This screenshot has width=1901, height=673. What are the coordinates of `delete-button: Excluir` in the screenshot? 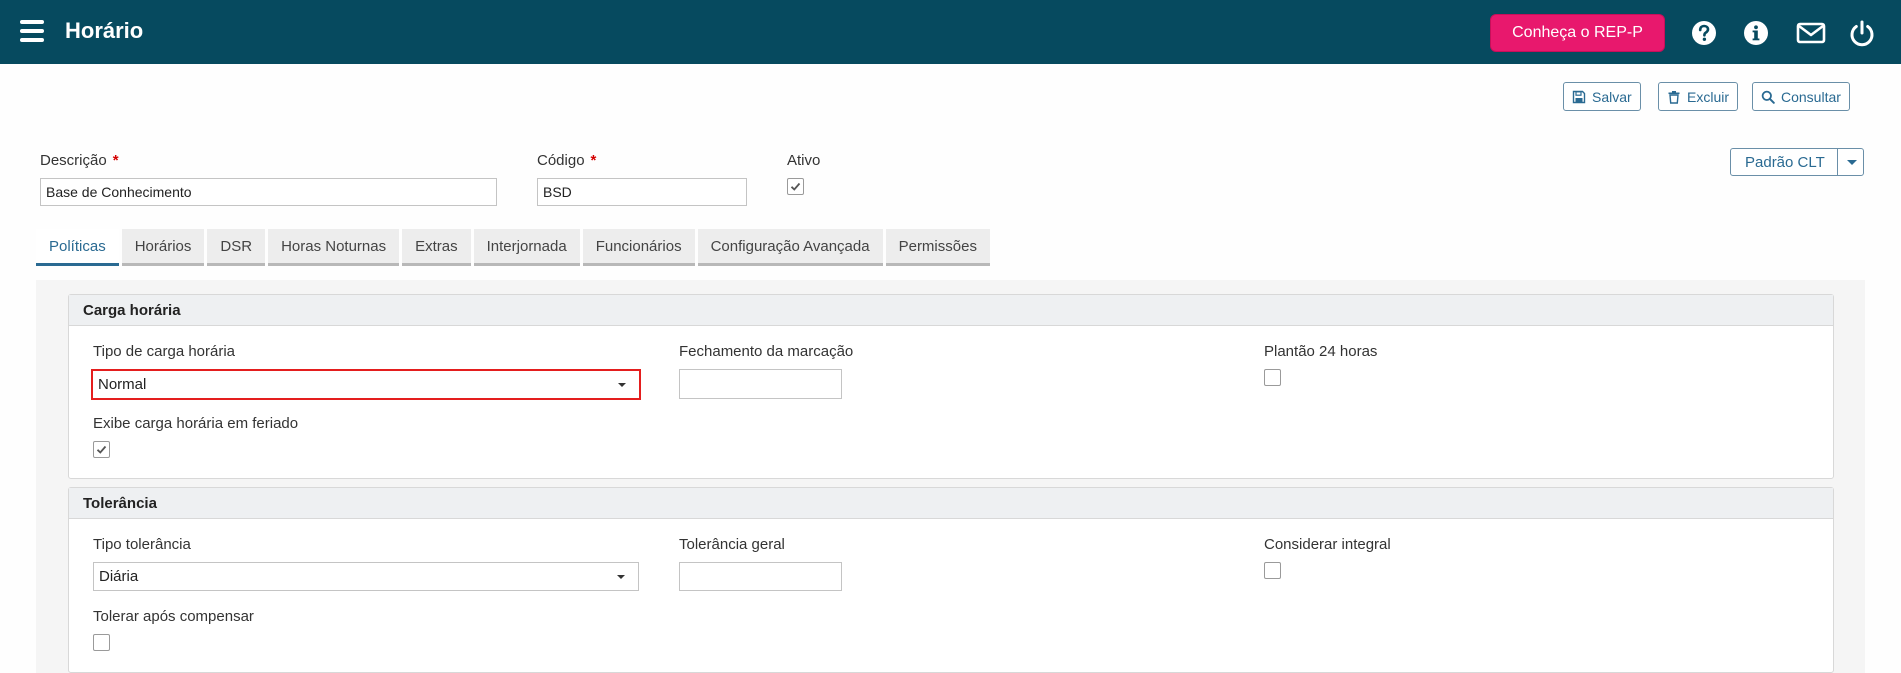 It's located at (1698, 96).